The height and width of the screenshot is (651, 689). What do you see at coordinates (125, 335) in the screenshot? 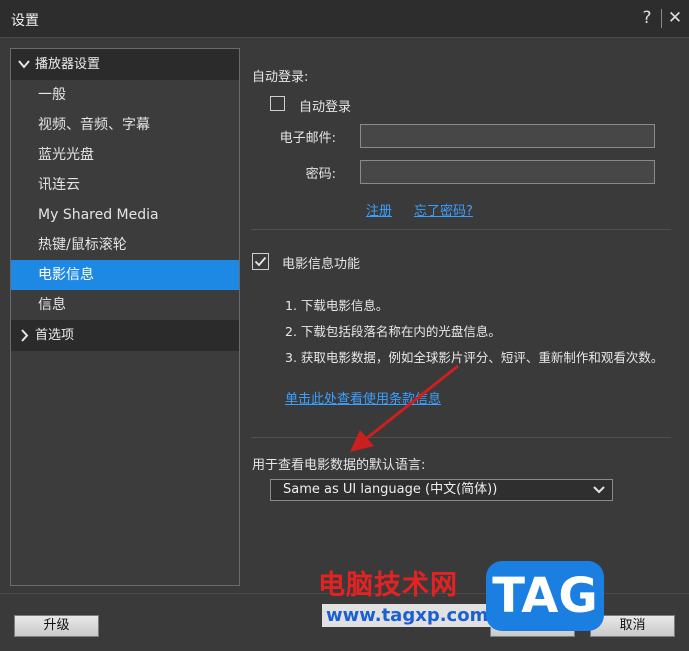
I see `sidebar-group-preferences: 首选项` at bounding box center [125, 335].